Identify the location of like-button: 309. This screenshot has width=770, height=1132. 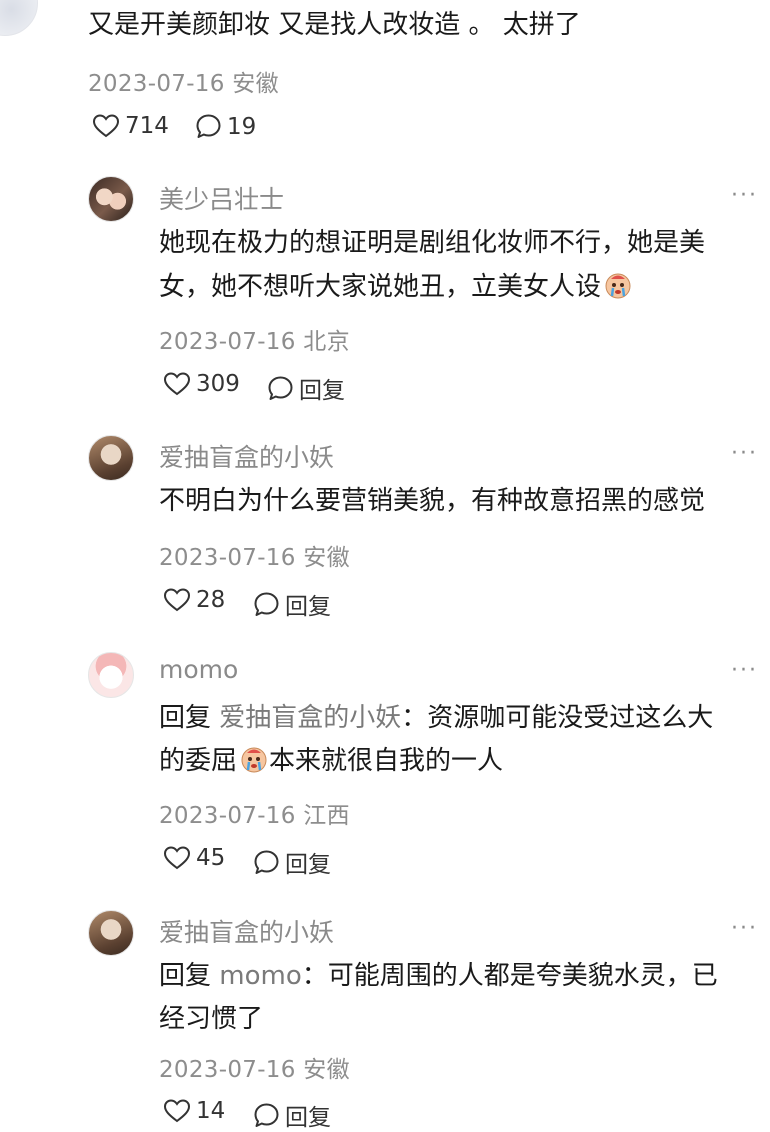
(201, 384).